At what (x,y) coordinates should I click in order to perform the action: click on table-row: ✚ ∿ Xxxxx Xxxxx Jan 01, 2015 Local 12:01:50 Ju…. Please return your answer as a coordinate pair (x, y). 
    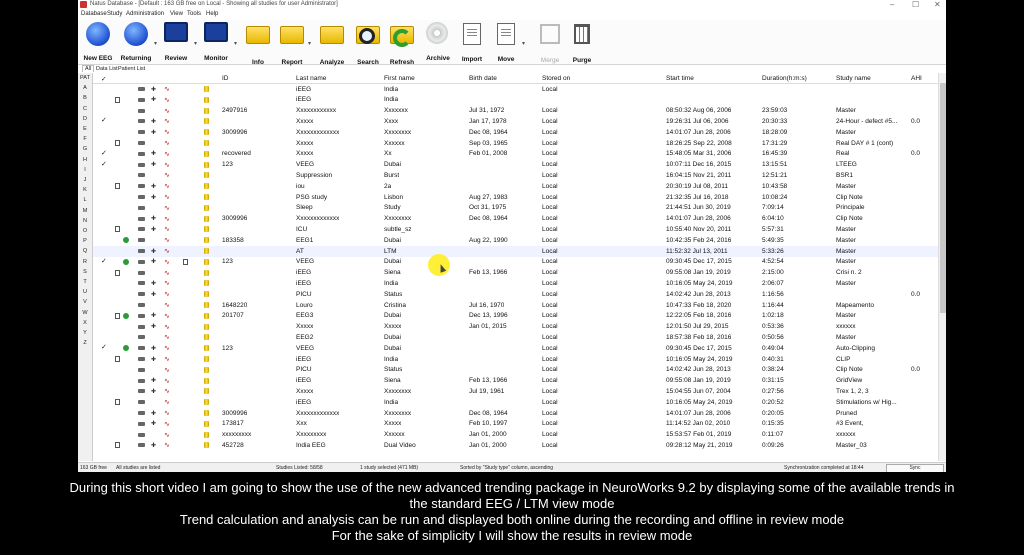
    Looking at the image, I should click on (515, 327).